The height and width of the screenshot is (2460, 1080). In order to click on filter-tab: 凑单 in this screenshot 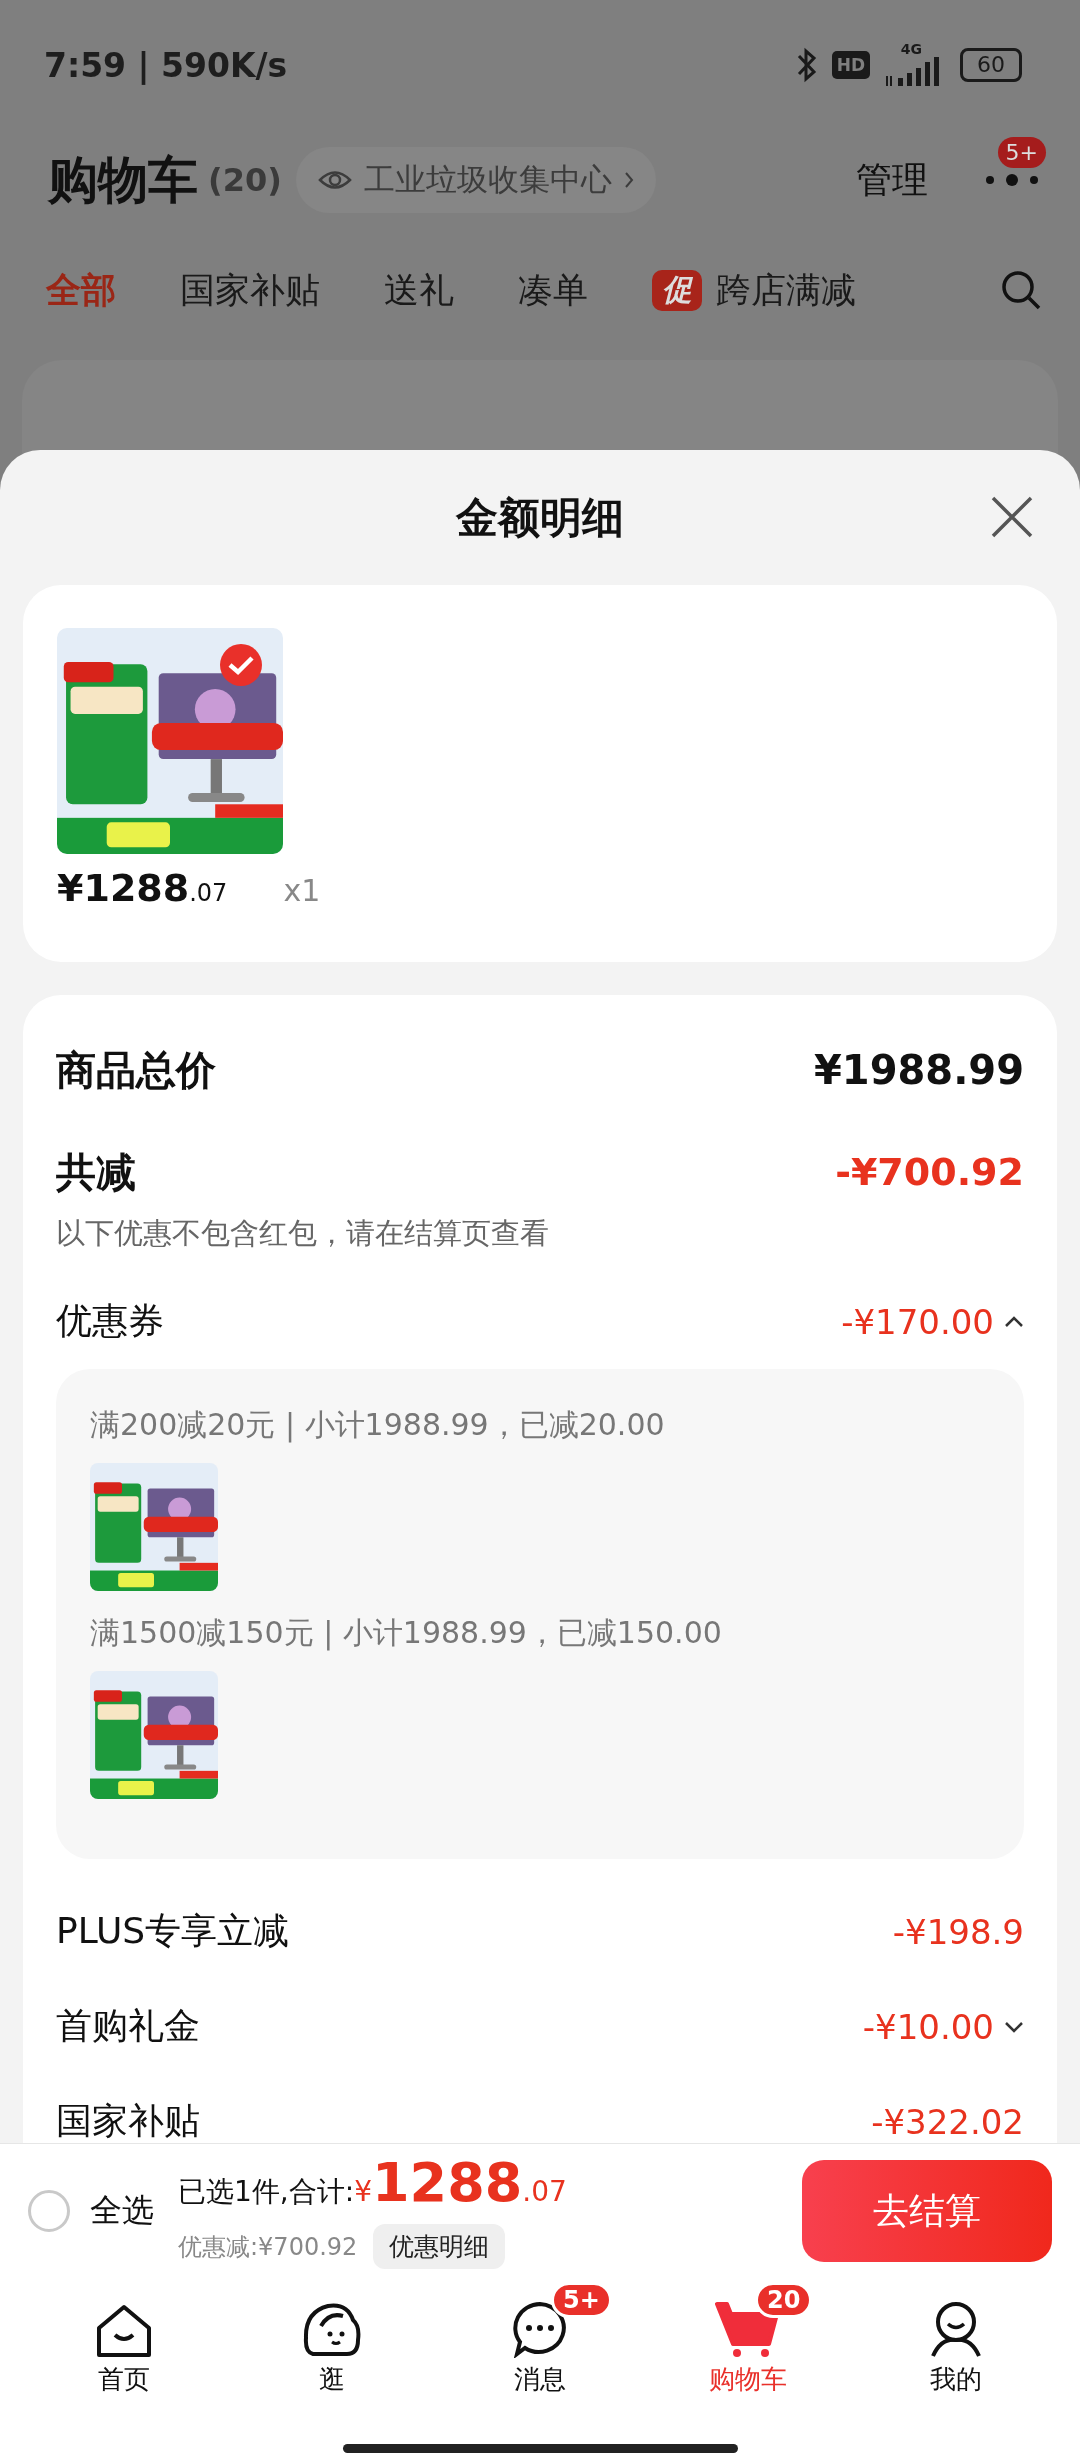, I will do `click(553, 290)`.